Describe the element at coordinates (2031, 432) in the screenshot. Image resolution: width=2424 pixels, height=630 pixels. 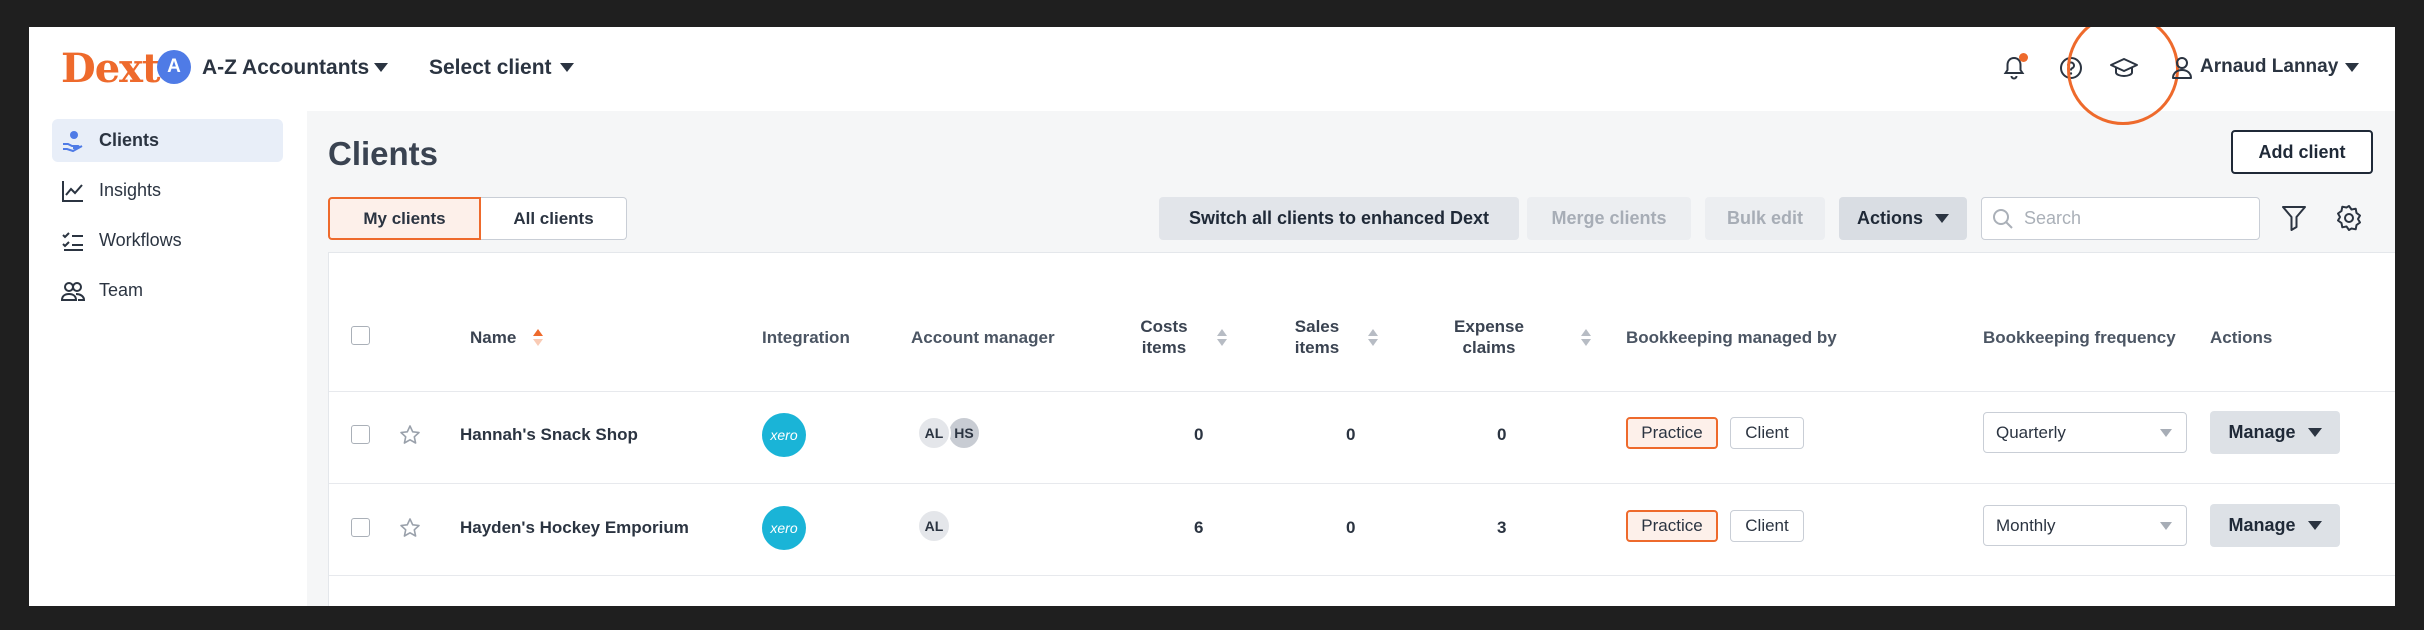
I see `frequency-value: Quarterly` at that location.